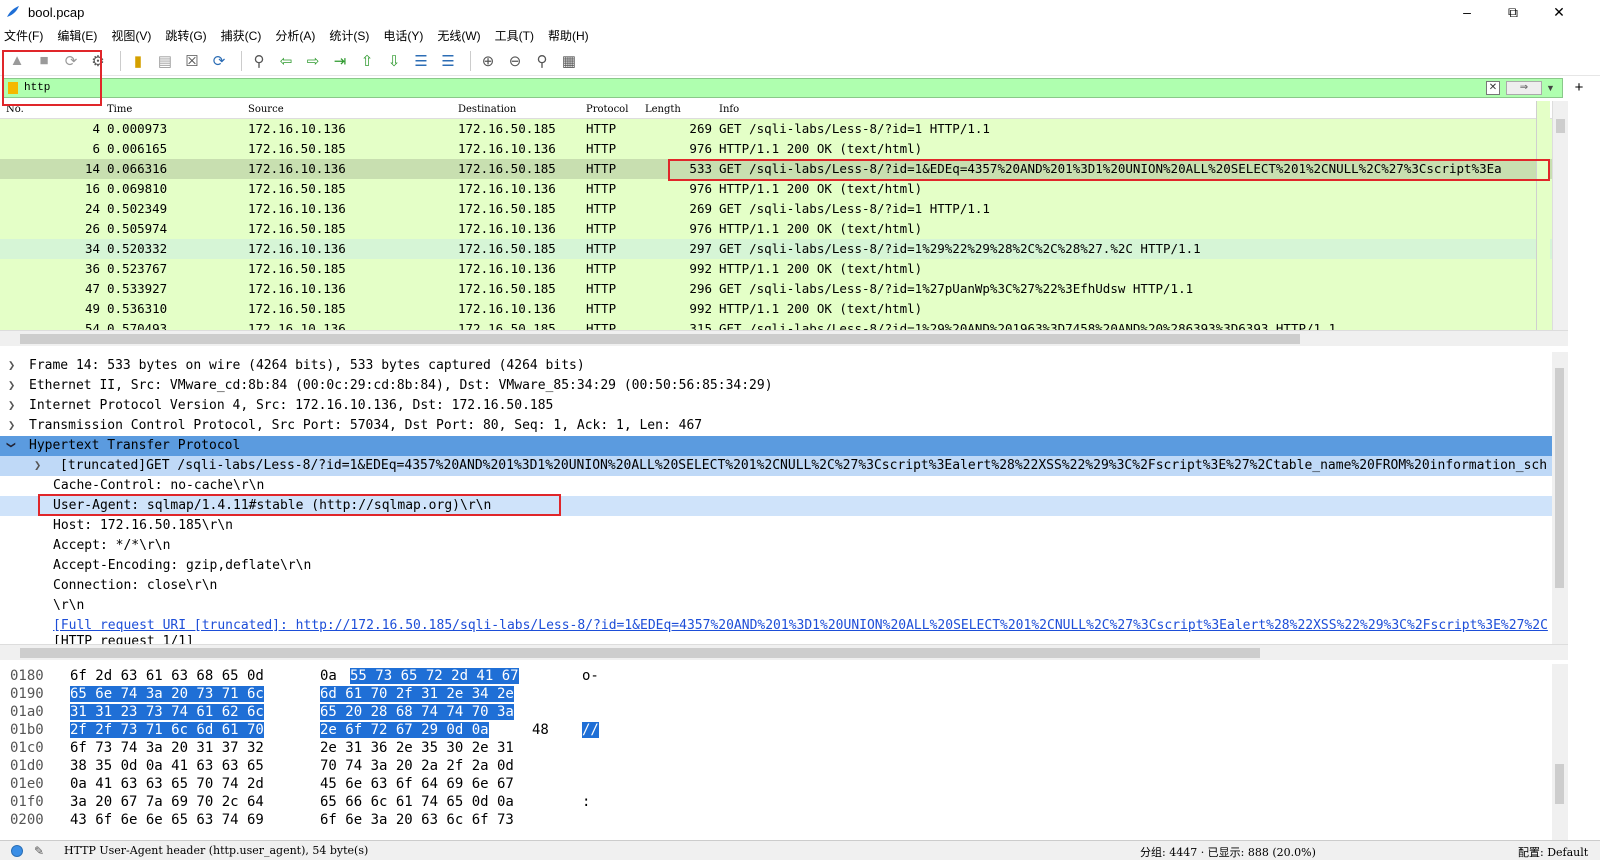 The image size is (1600, 860). What do you see at coordinates (724, 88) in the screenshot?
I see `display-filter-input` at bounding box center [724, 88].